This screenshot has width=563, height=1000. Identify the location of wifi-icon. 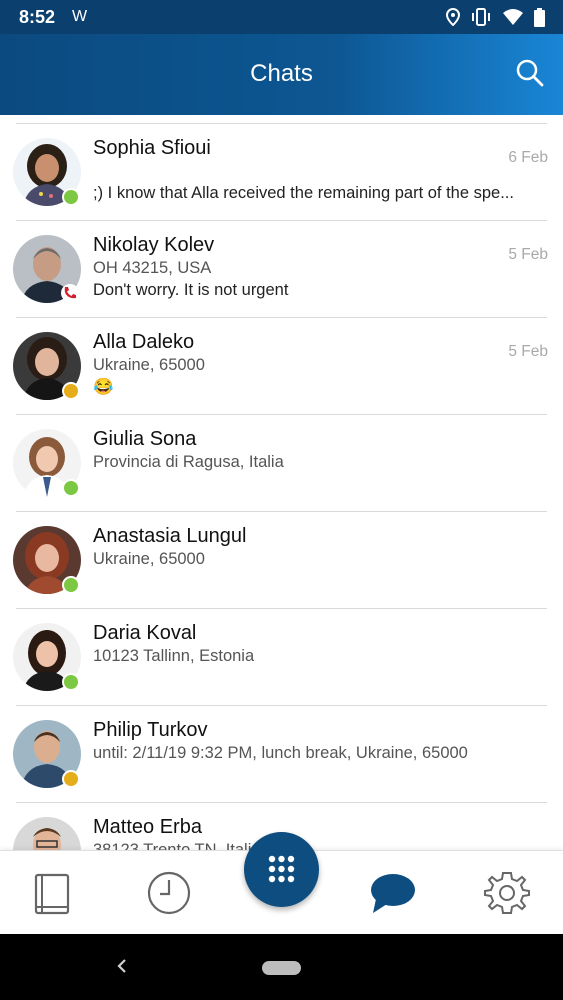
(513, 17).